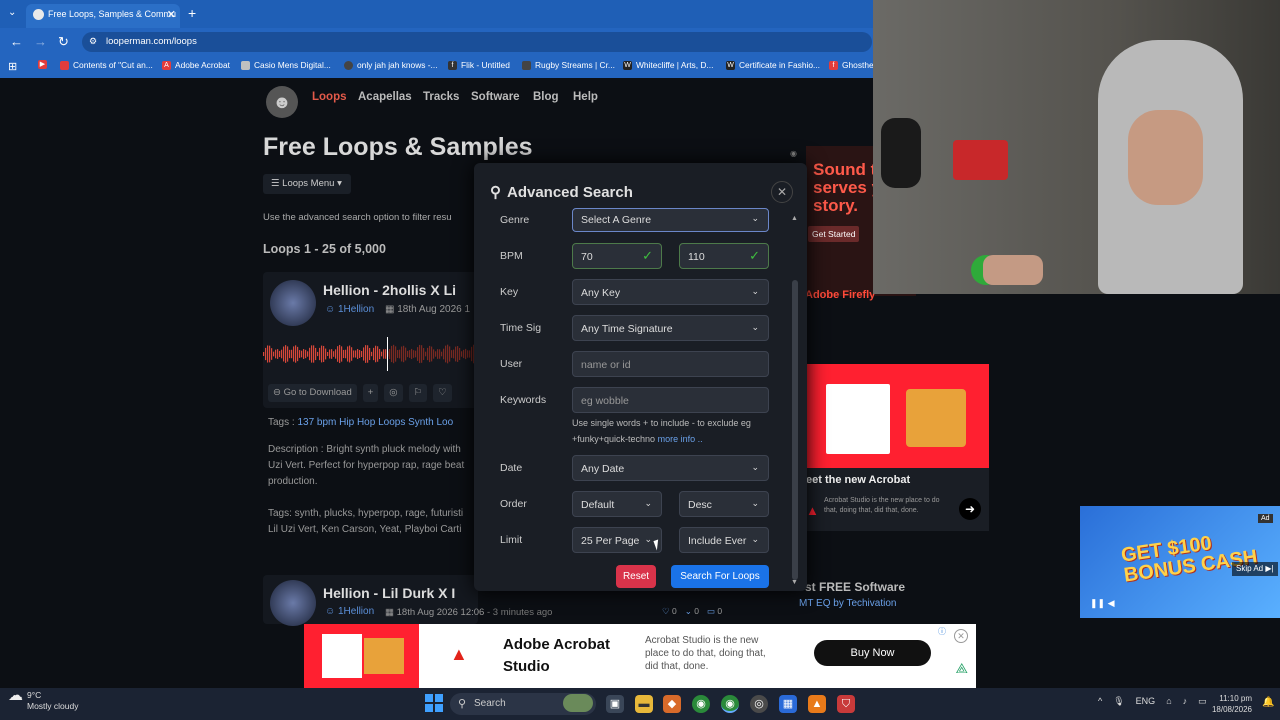 This screenshot has height=720, width=1280. What do you see at coordinates (871, 603) in the screenshot?
I see `software-author: Techivation` at bounding box center [871, 603].